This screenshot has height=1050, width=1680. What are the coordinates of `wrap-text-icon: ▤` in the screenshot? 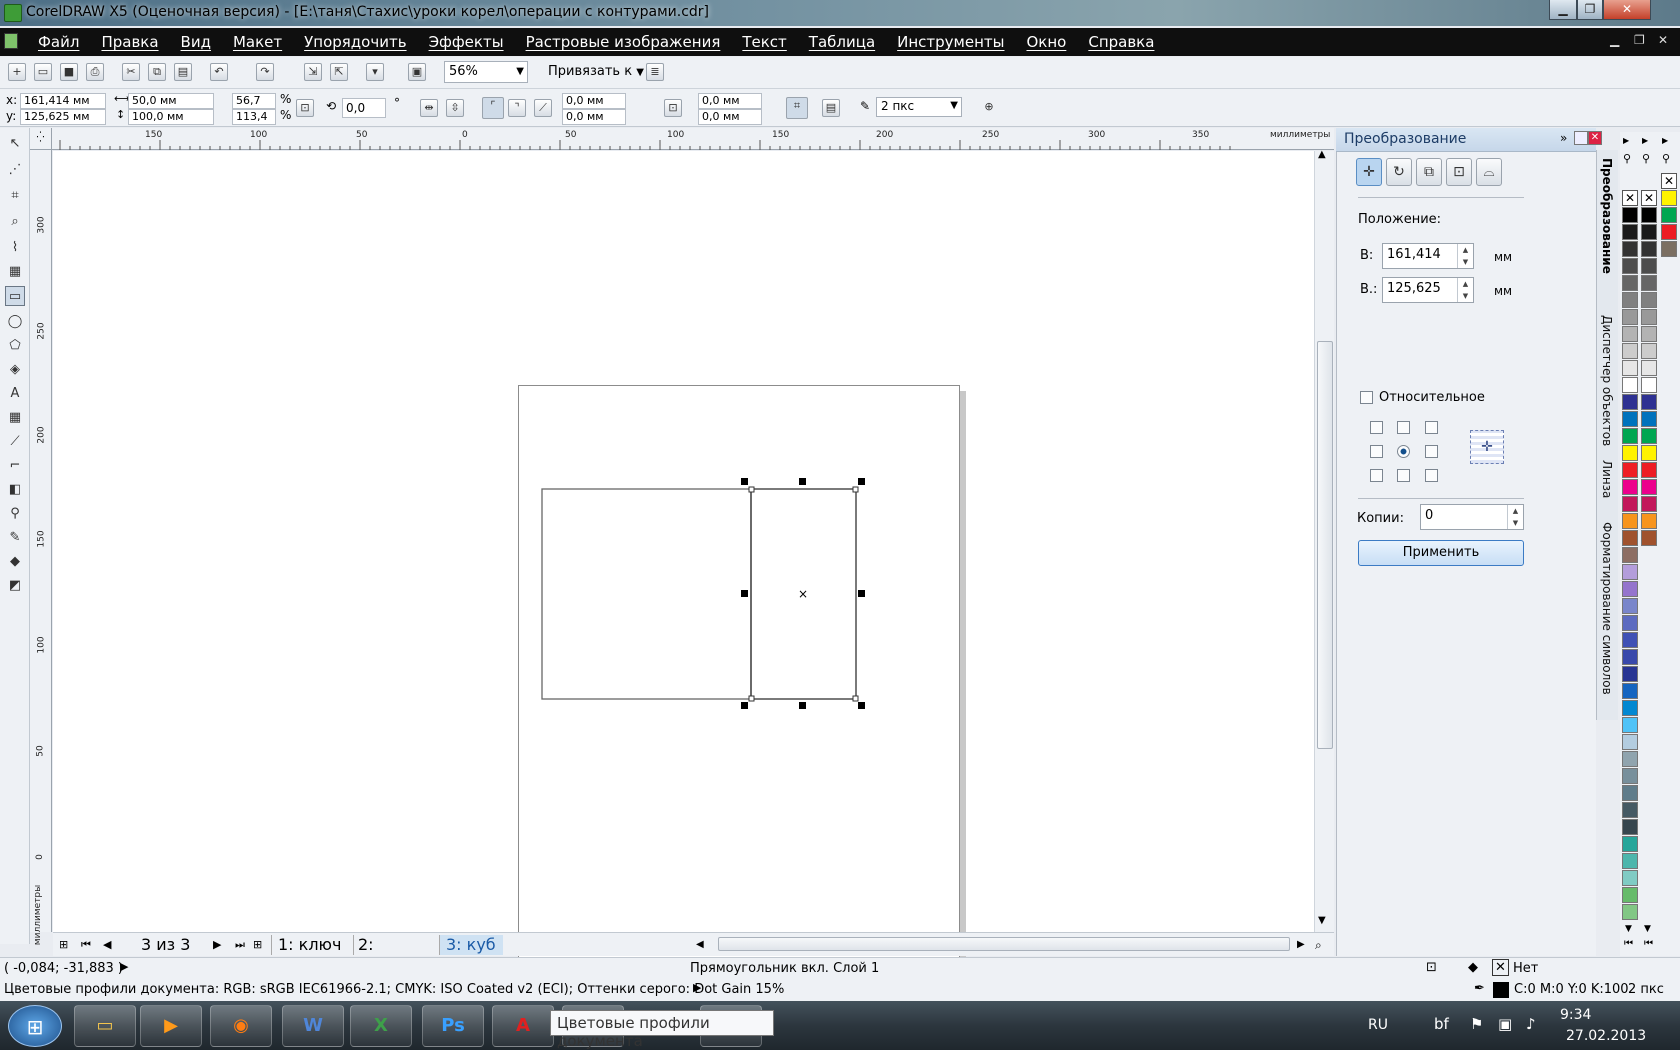 It's located at (831, 108).